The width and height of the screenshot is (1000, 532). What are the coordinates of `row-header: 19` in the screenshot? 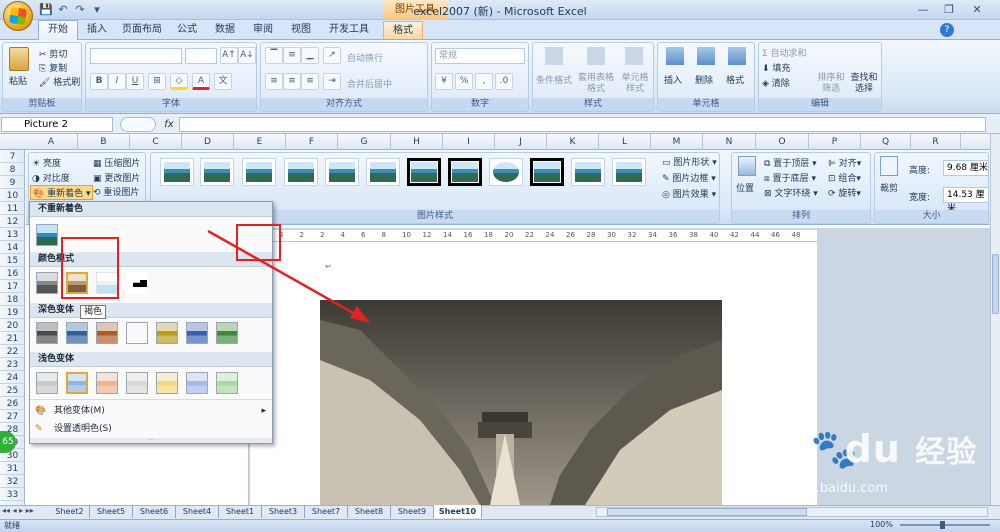 It's located at (12, 313).